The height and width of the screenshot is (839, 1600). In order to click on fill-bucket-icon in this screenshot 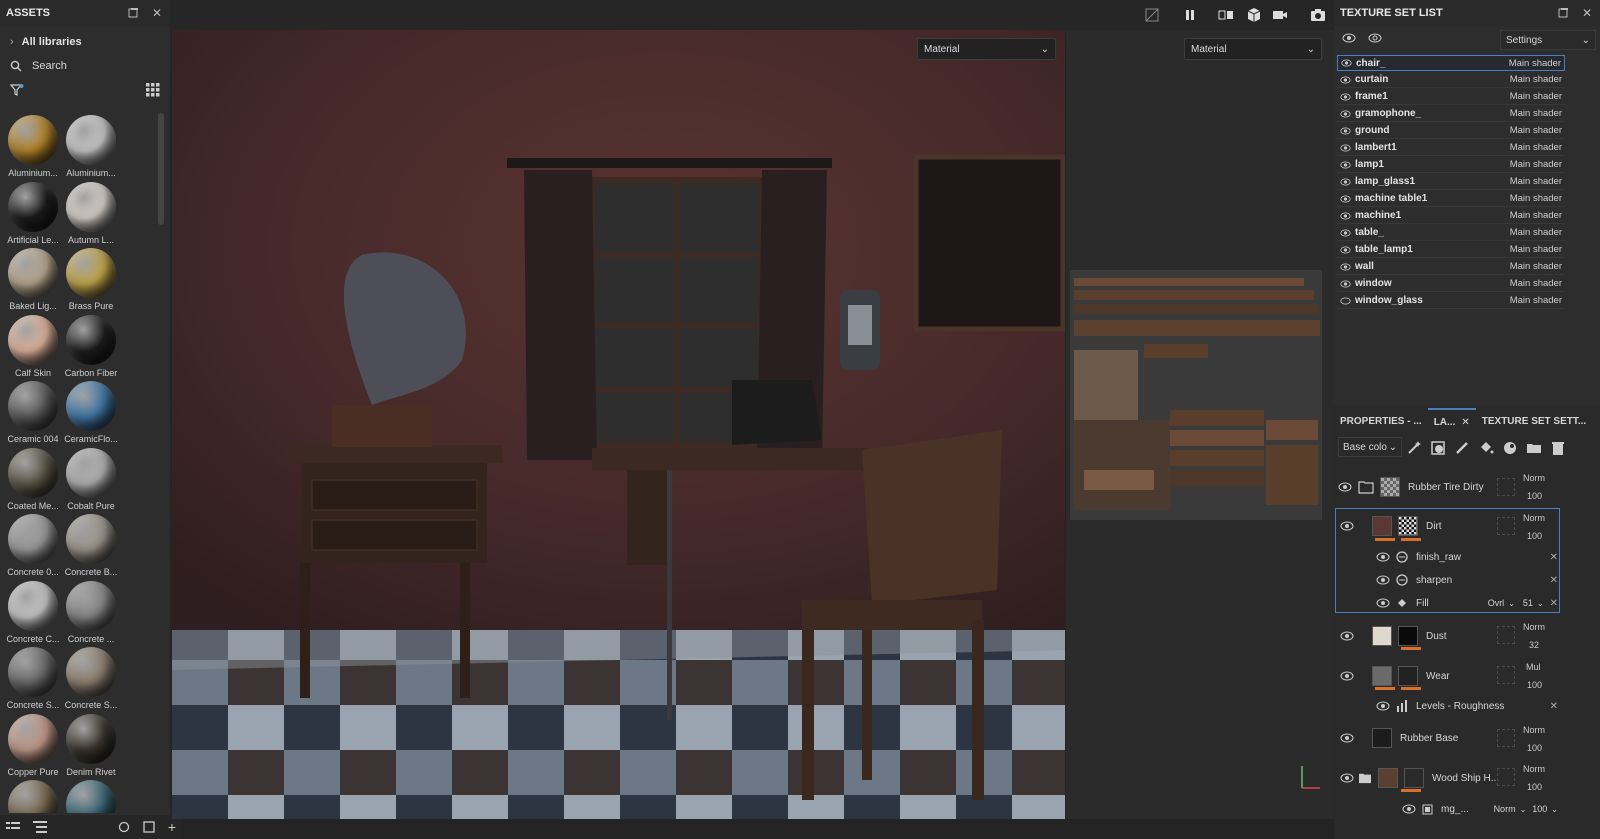, I will do `click(1486, 448)`.